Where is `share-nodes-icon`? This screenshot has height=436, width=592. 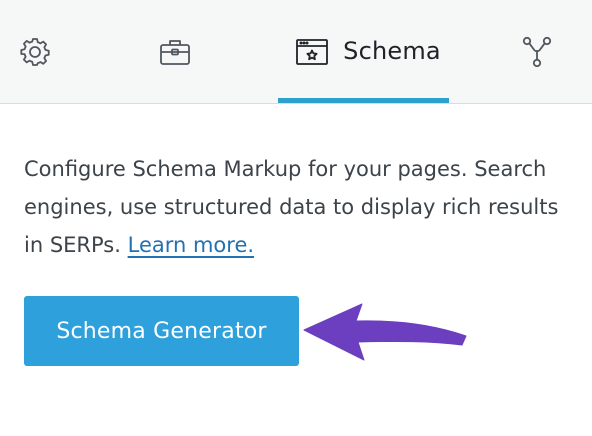
share-nodes-icon is located at coordinates (537, 52).